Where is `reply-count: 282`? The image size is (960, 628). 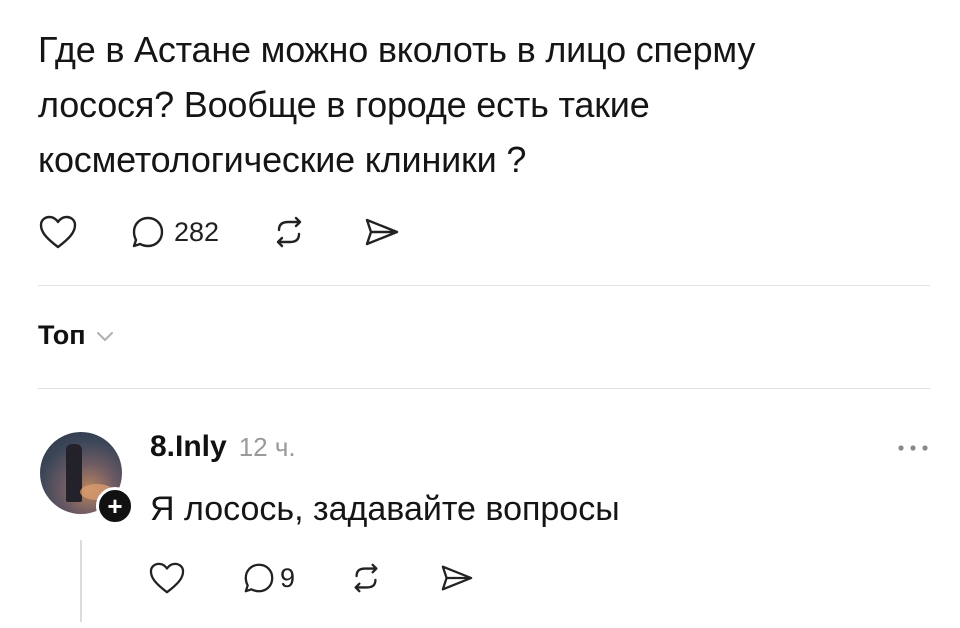
reply-count: 282 is located at coordinates (197, 231).